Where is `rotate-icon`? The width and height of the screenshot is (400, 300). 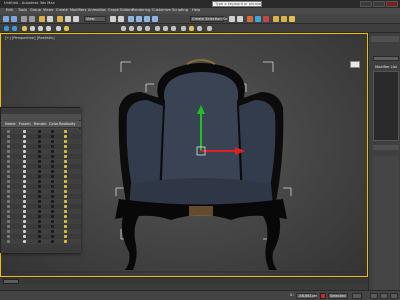
rotate-icon is located at coordinates (68, 19).